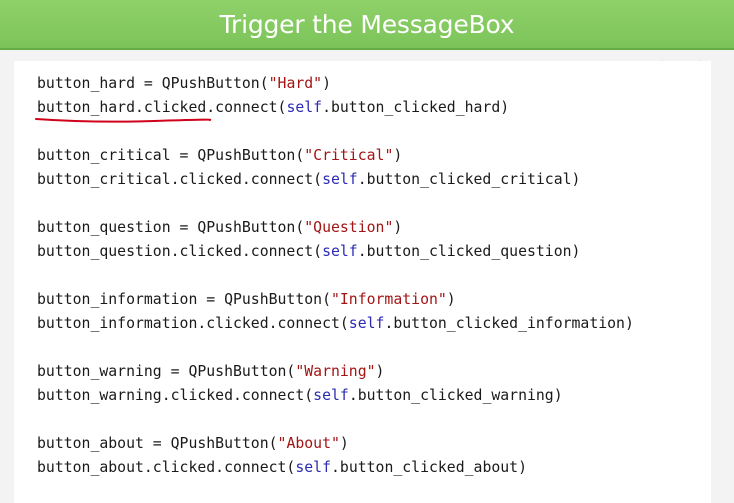  I want to click on code-text: button_information = QPushButton(, so click(184, 299).